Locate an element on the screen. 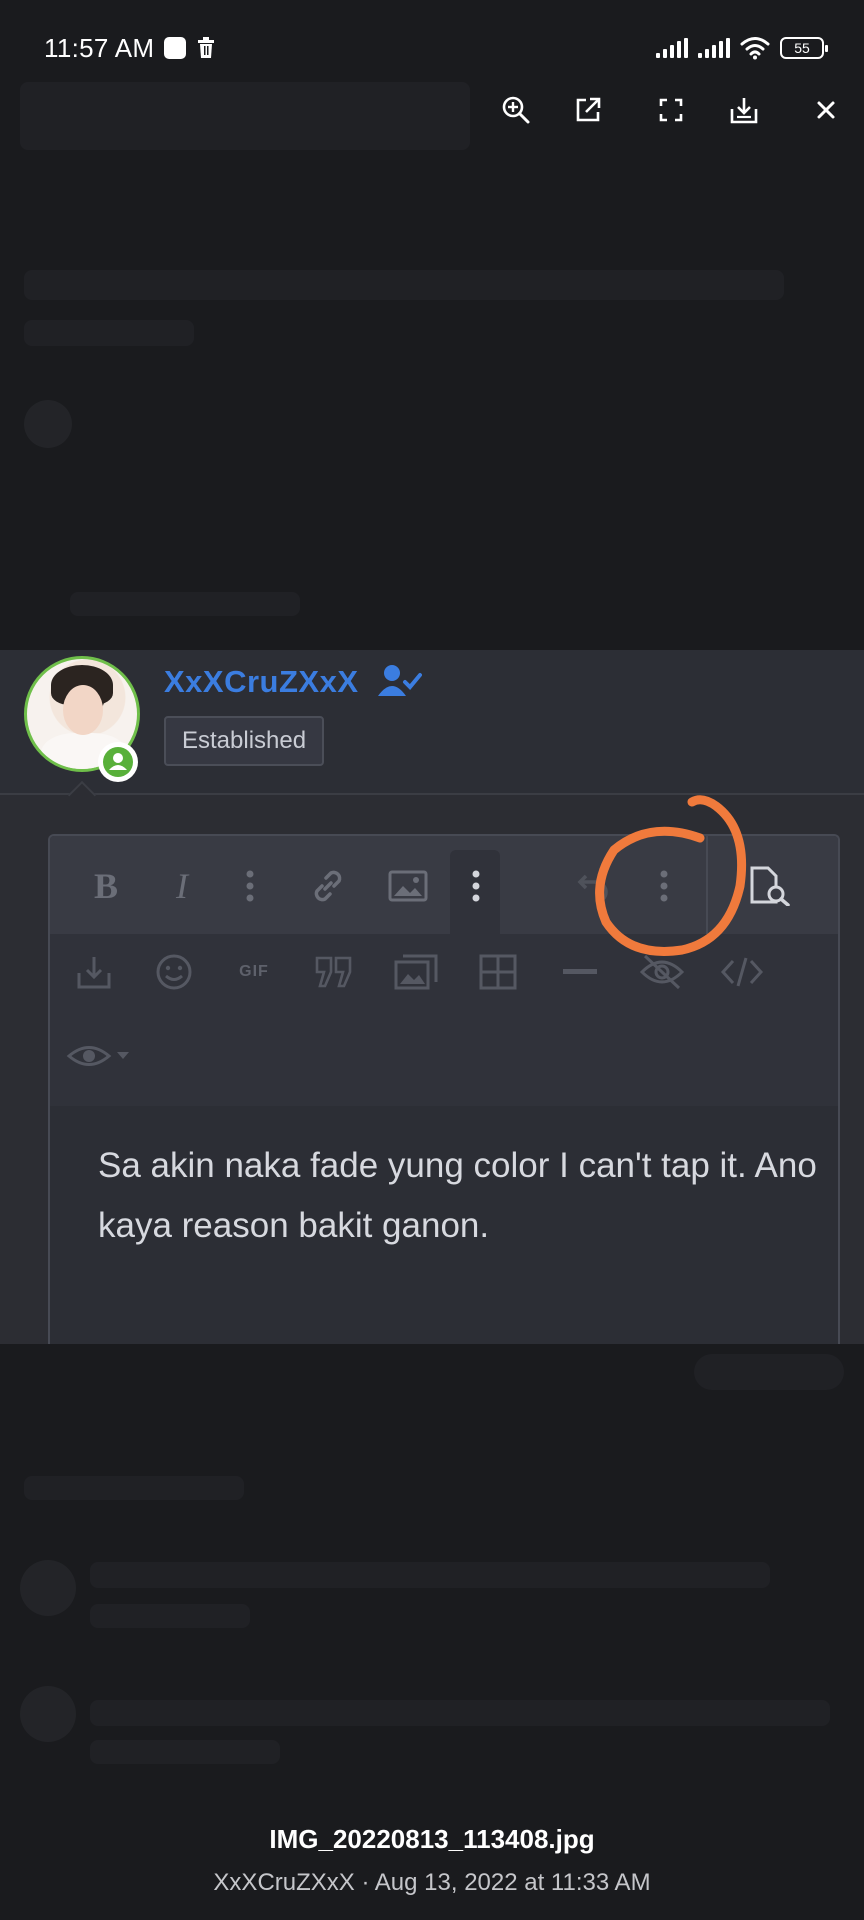 The image size is (864, 1920). user-rank-label: Established is located at coordinates (244, 740).